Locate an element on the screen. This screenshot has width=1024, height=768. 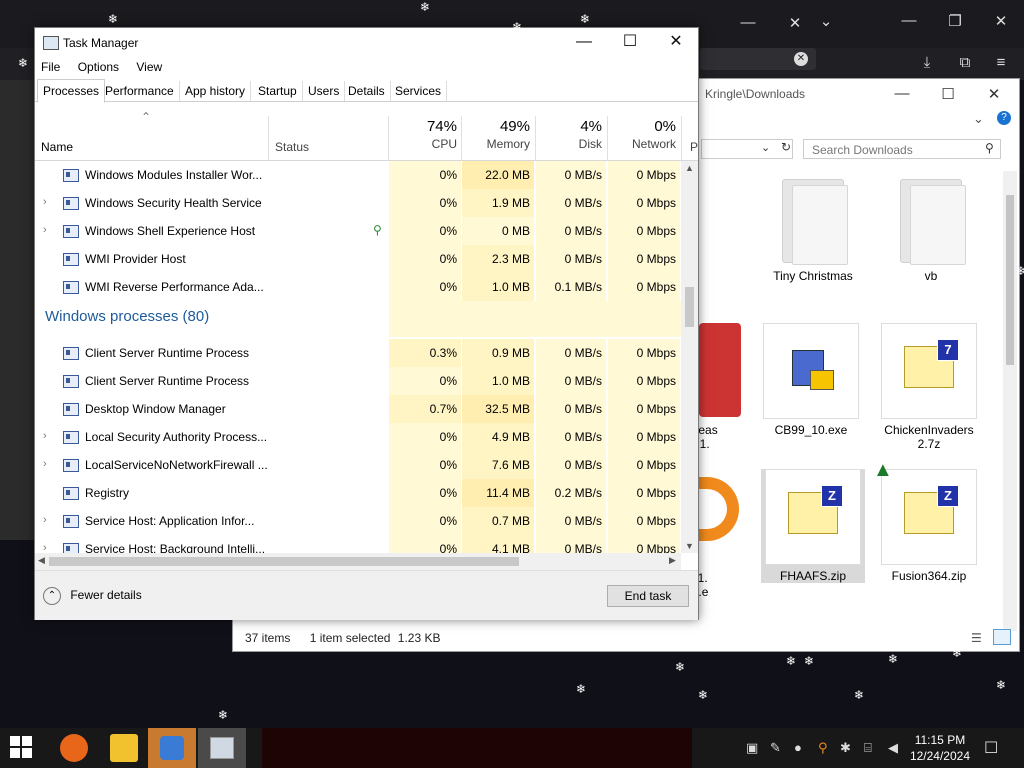
column-disk: 4% Disk is located at coordinates (569, 126).